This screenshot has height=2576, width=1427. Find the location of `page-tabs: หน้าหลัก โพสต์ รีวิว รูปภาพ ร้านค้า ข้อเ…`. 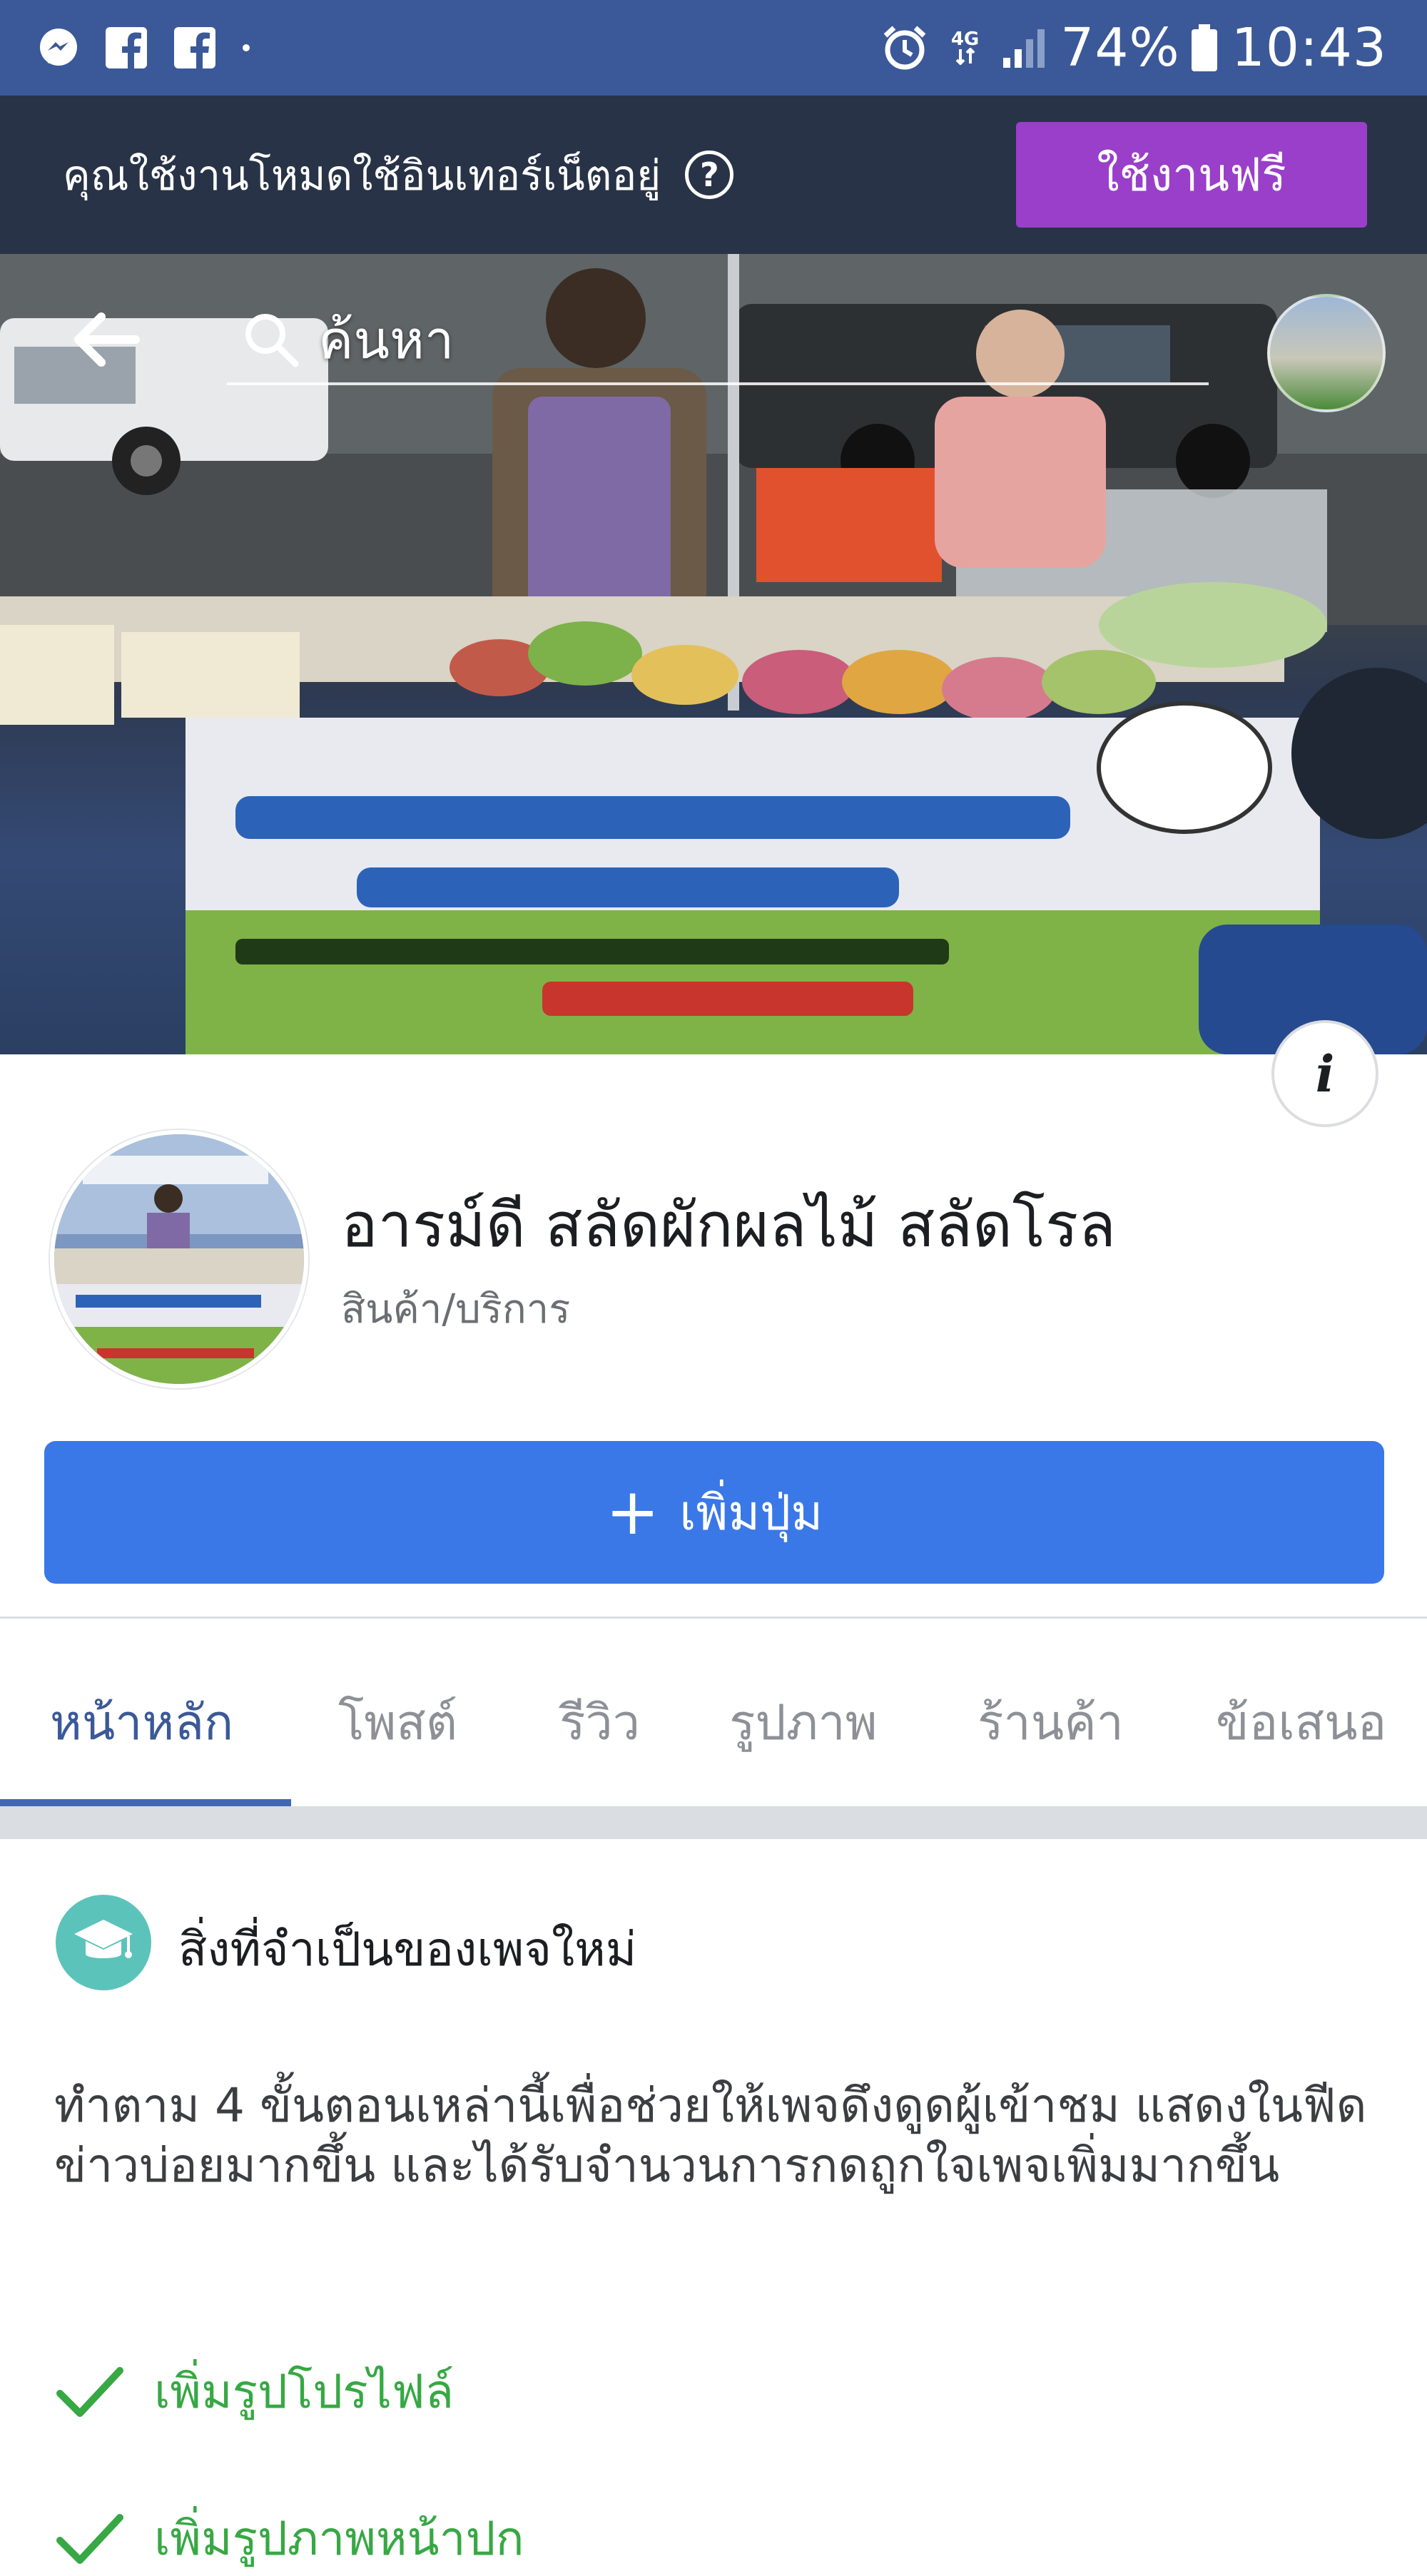

page-tabs: หน้าหลัก โพสต์ รีวิว รูปภาพ ร้านค้า ข้อเ… is located at coordinates (713, 1712).